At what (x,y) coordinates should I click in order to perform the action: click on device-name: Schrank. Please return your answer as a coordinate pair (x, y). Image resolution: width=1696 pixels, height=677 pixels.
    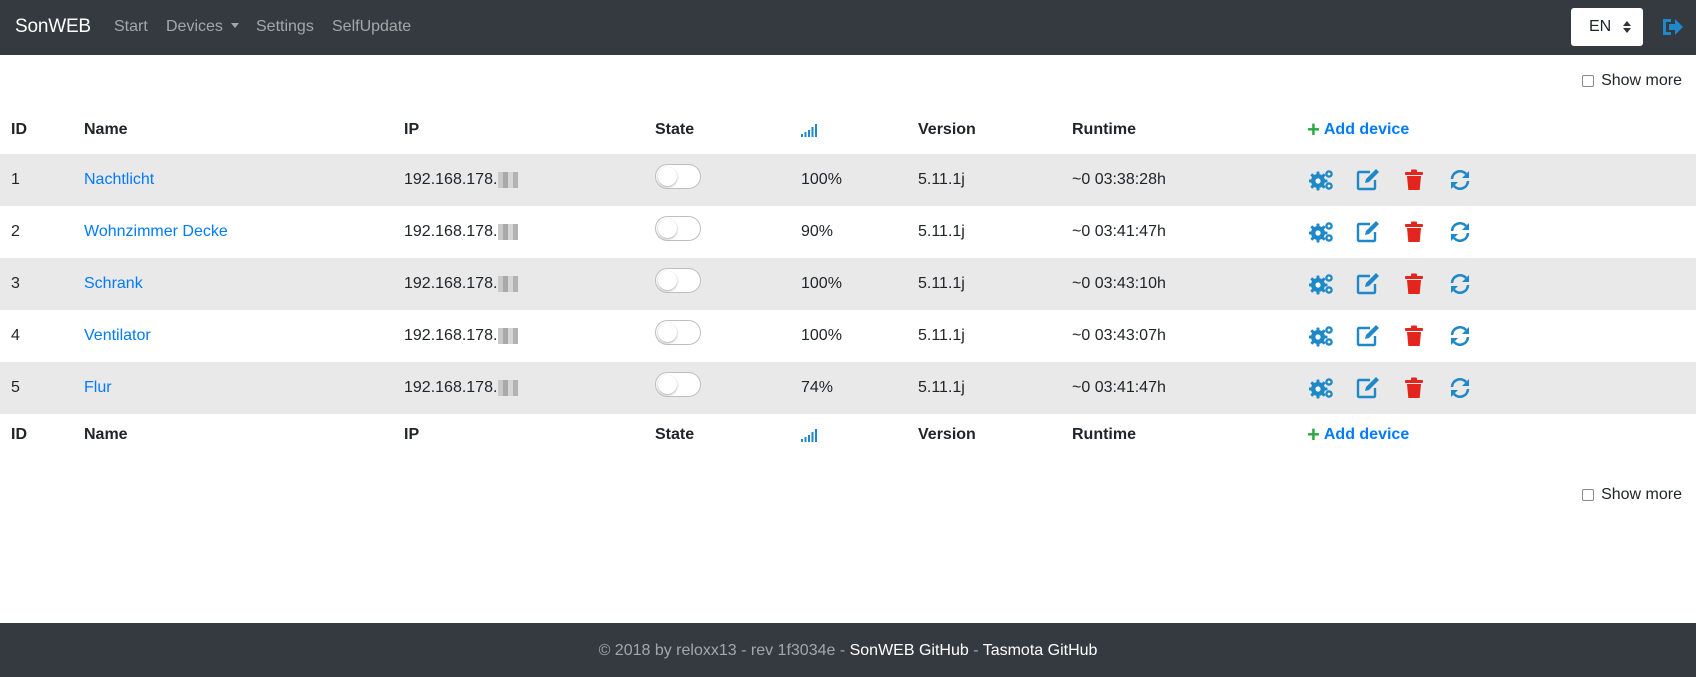
    Looking at the image, I should click on (113, 283).